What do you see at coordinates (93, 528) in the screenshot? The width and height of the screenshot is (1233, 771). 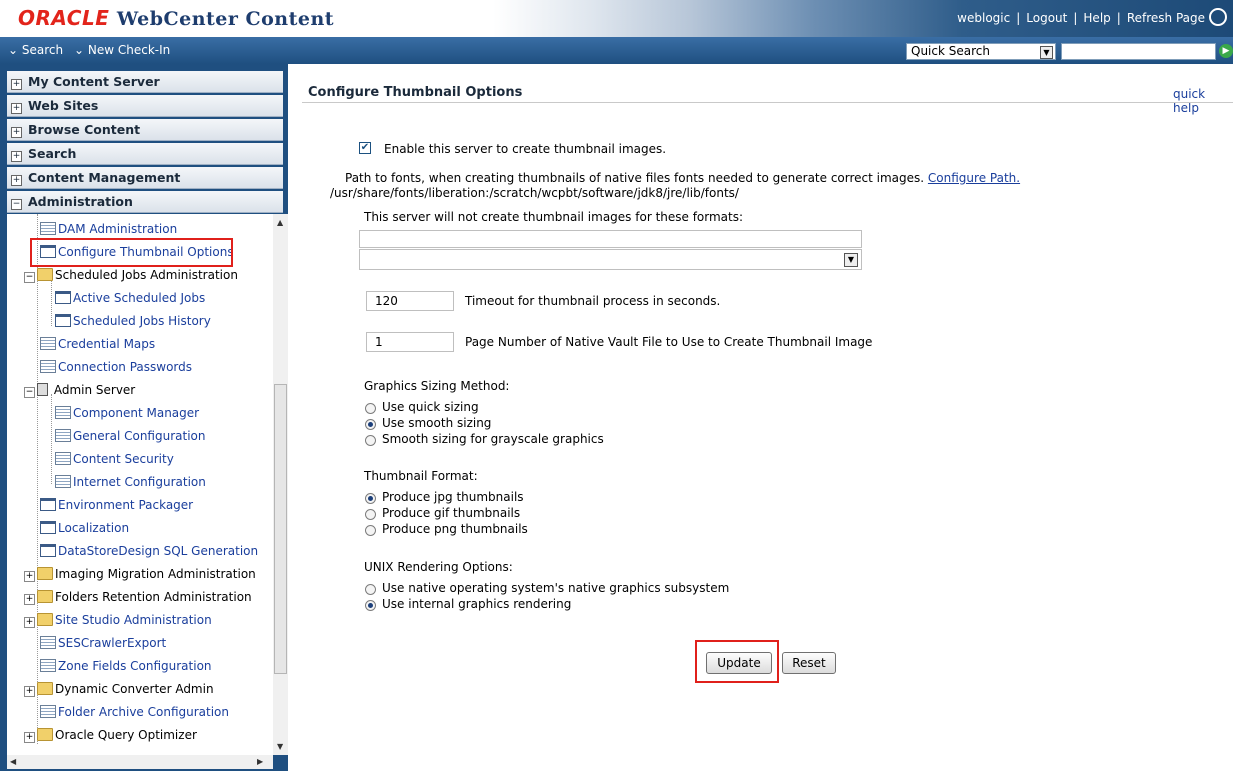 I see `tree-link: Localization` at bounding box center [93, 528].